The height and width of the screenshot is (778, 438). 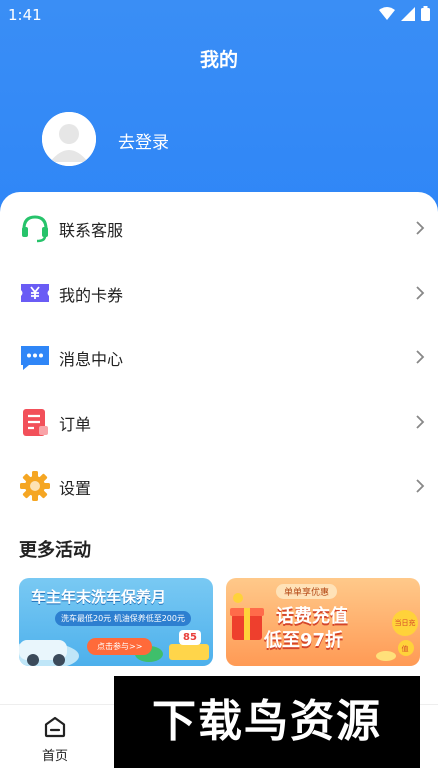 What do you see at coordinates (219, 228) in the screenshot?
I see `menu-item-customer-service: 联系客服` at bounding box center [219, 228].